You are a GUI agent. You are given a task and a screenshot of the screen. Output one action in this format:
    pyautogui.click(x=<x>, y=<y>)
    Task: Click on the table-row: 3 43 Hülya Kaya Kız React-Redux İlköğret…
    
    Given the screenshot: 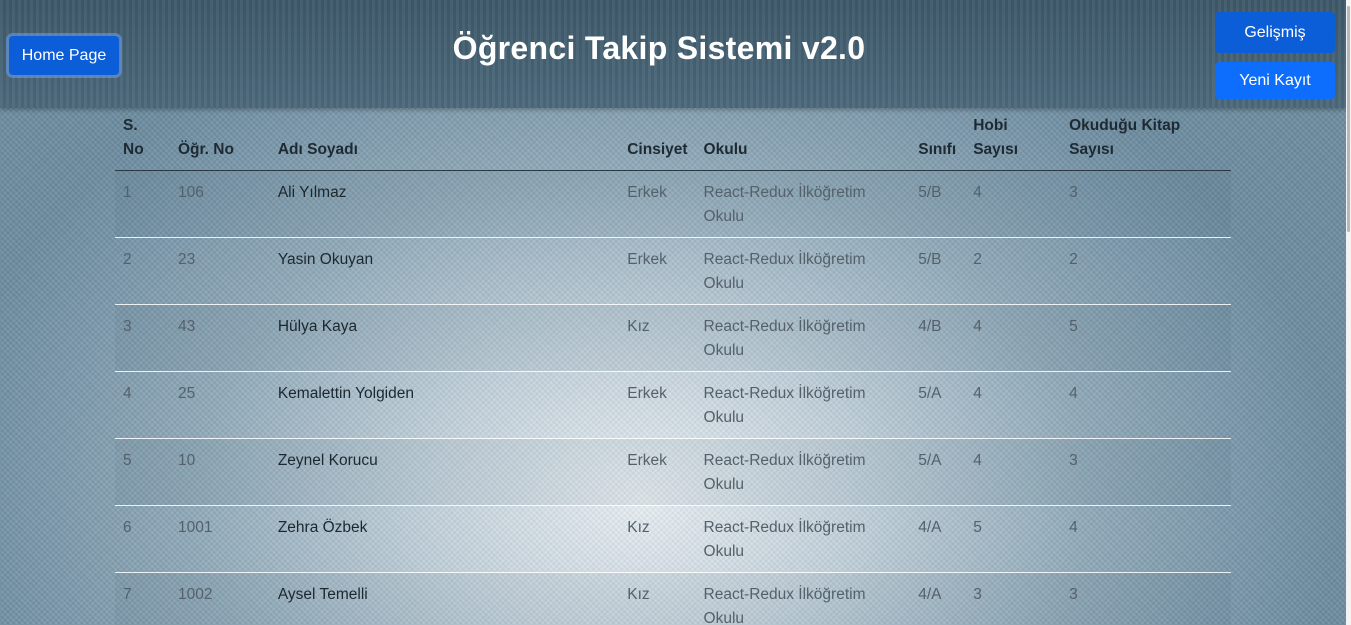 What is the action you would take?
    pyautogui.click(x=673, y=338)
    